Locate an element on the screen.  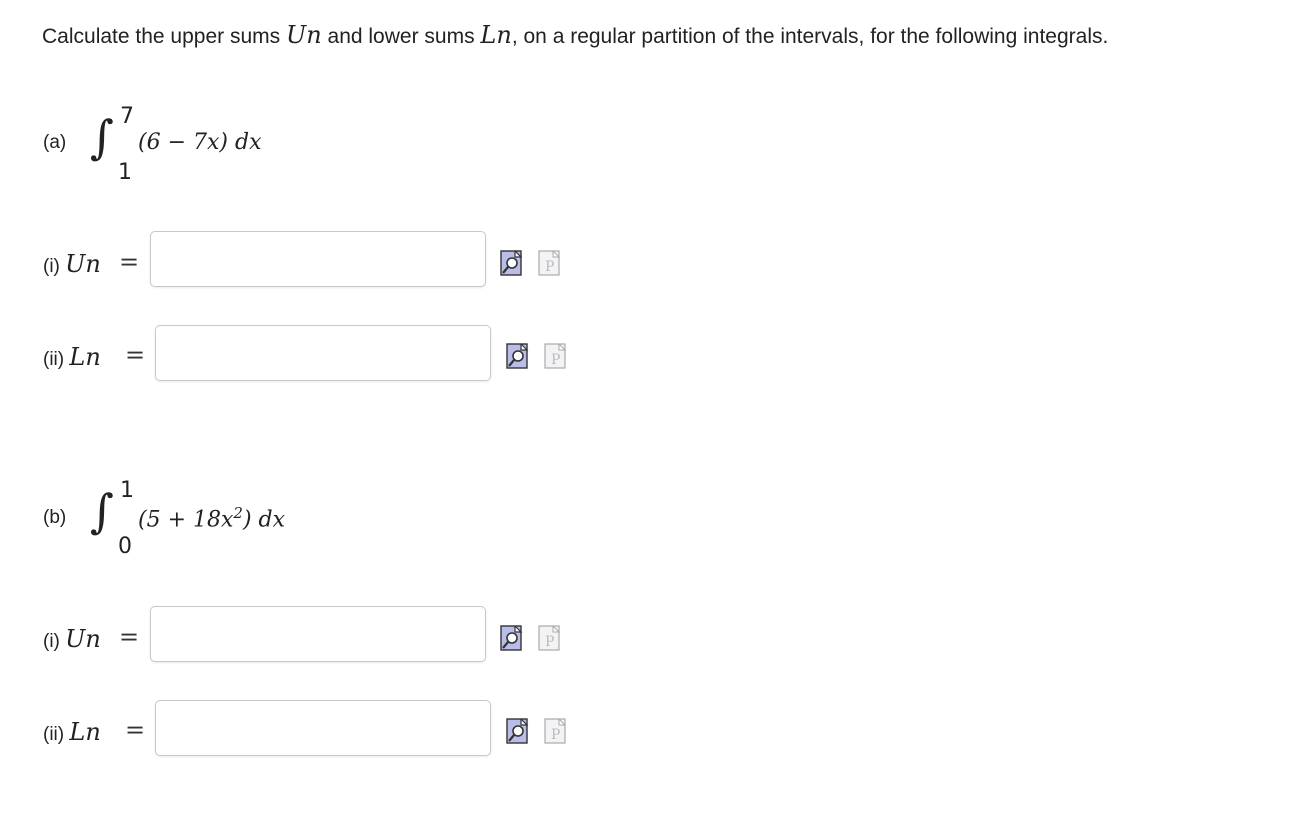
part-a-integral: ∫ 7 1 (6 − 7x) dx is located at coordinates (190, 146).